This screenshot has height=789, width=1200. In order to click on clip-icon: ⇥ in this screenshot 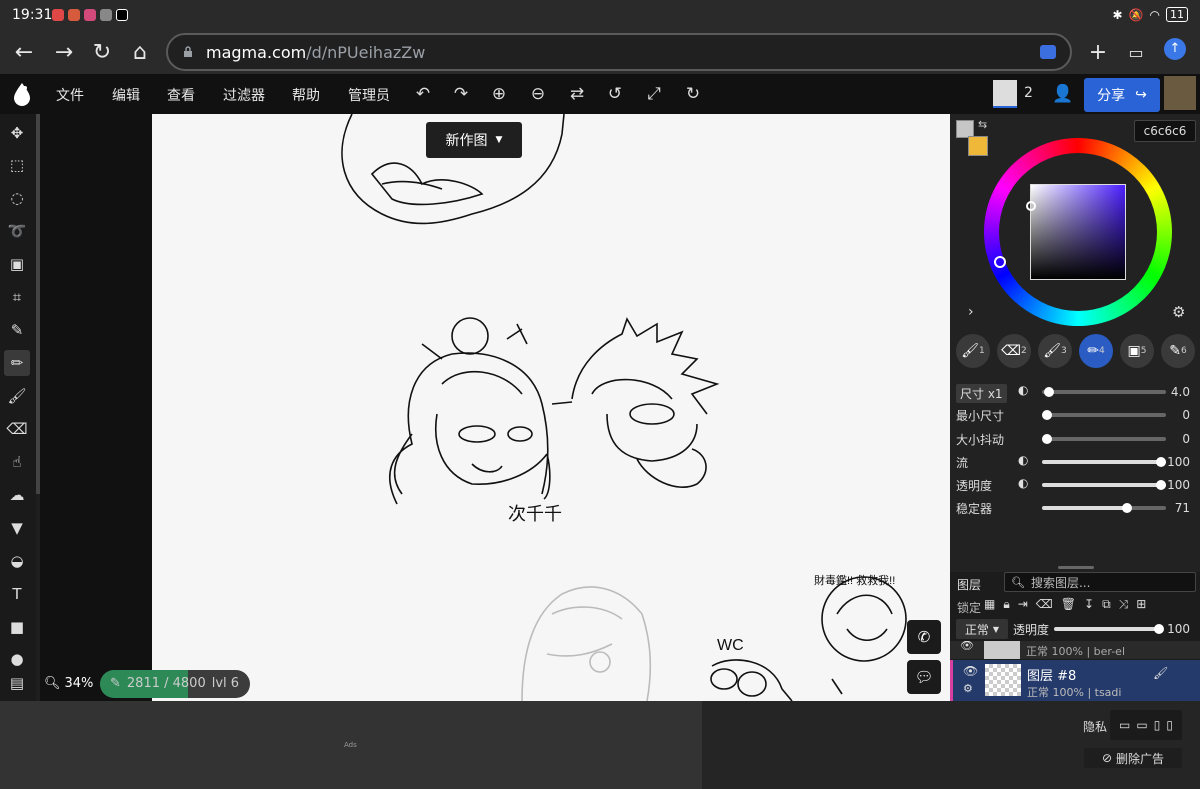, I will do `click(1023, 604)`.